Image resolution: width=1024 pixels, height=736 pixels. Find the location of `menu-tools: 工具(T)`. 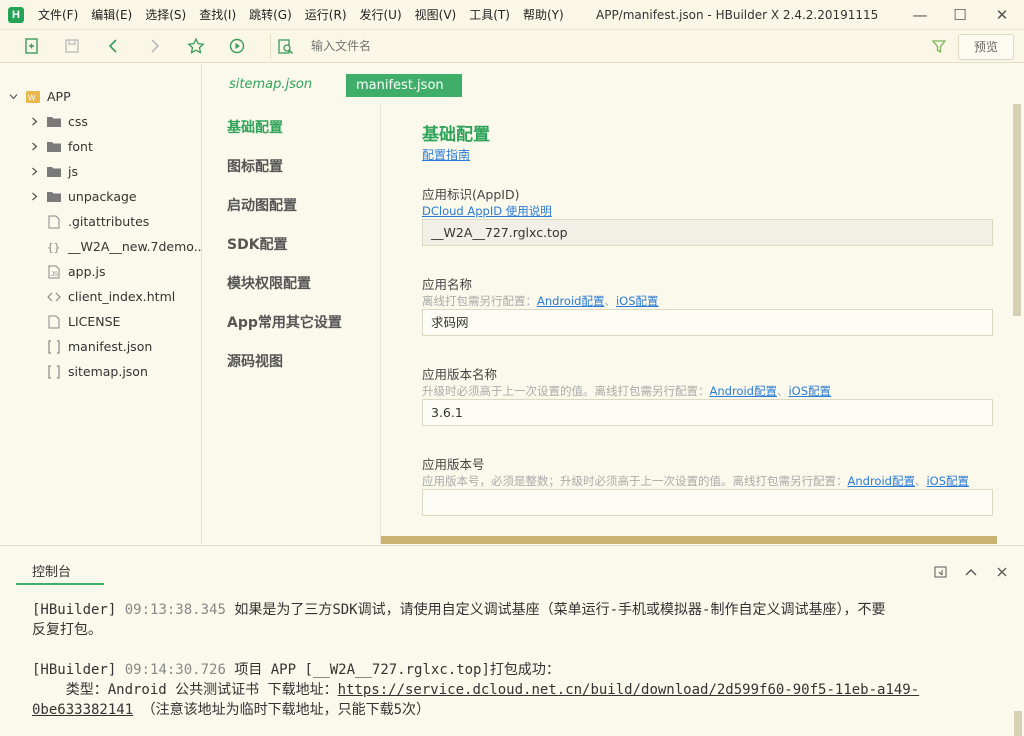

menu-tools: 工具(T) is located at coordinates (489, 15).